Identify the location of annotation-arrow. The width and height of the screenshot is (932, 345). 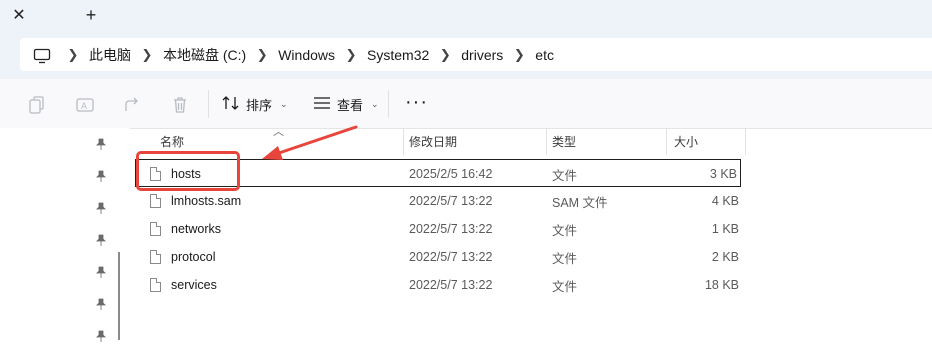
(310, 142).